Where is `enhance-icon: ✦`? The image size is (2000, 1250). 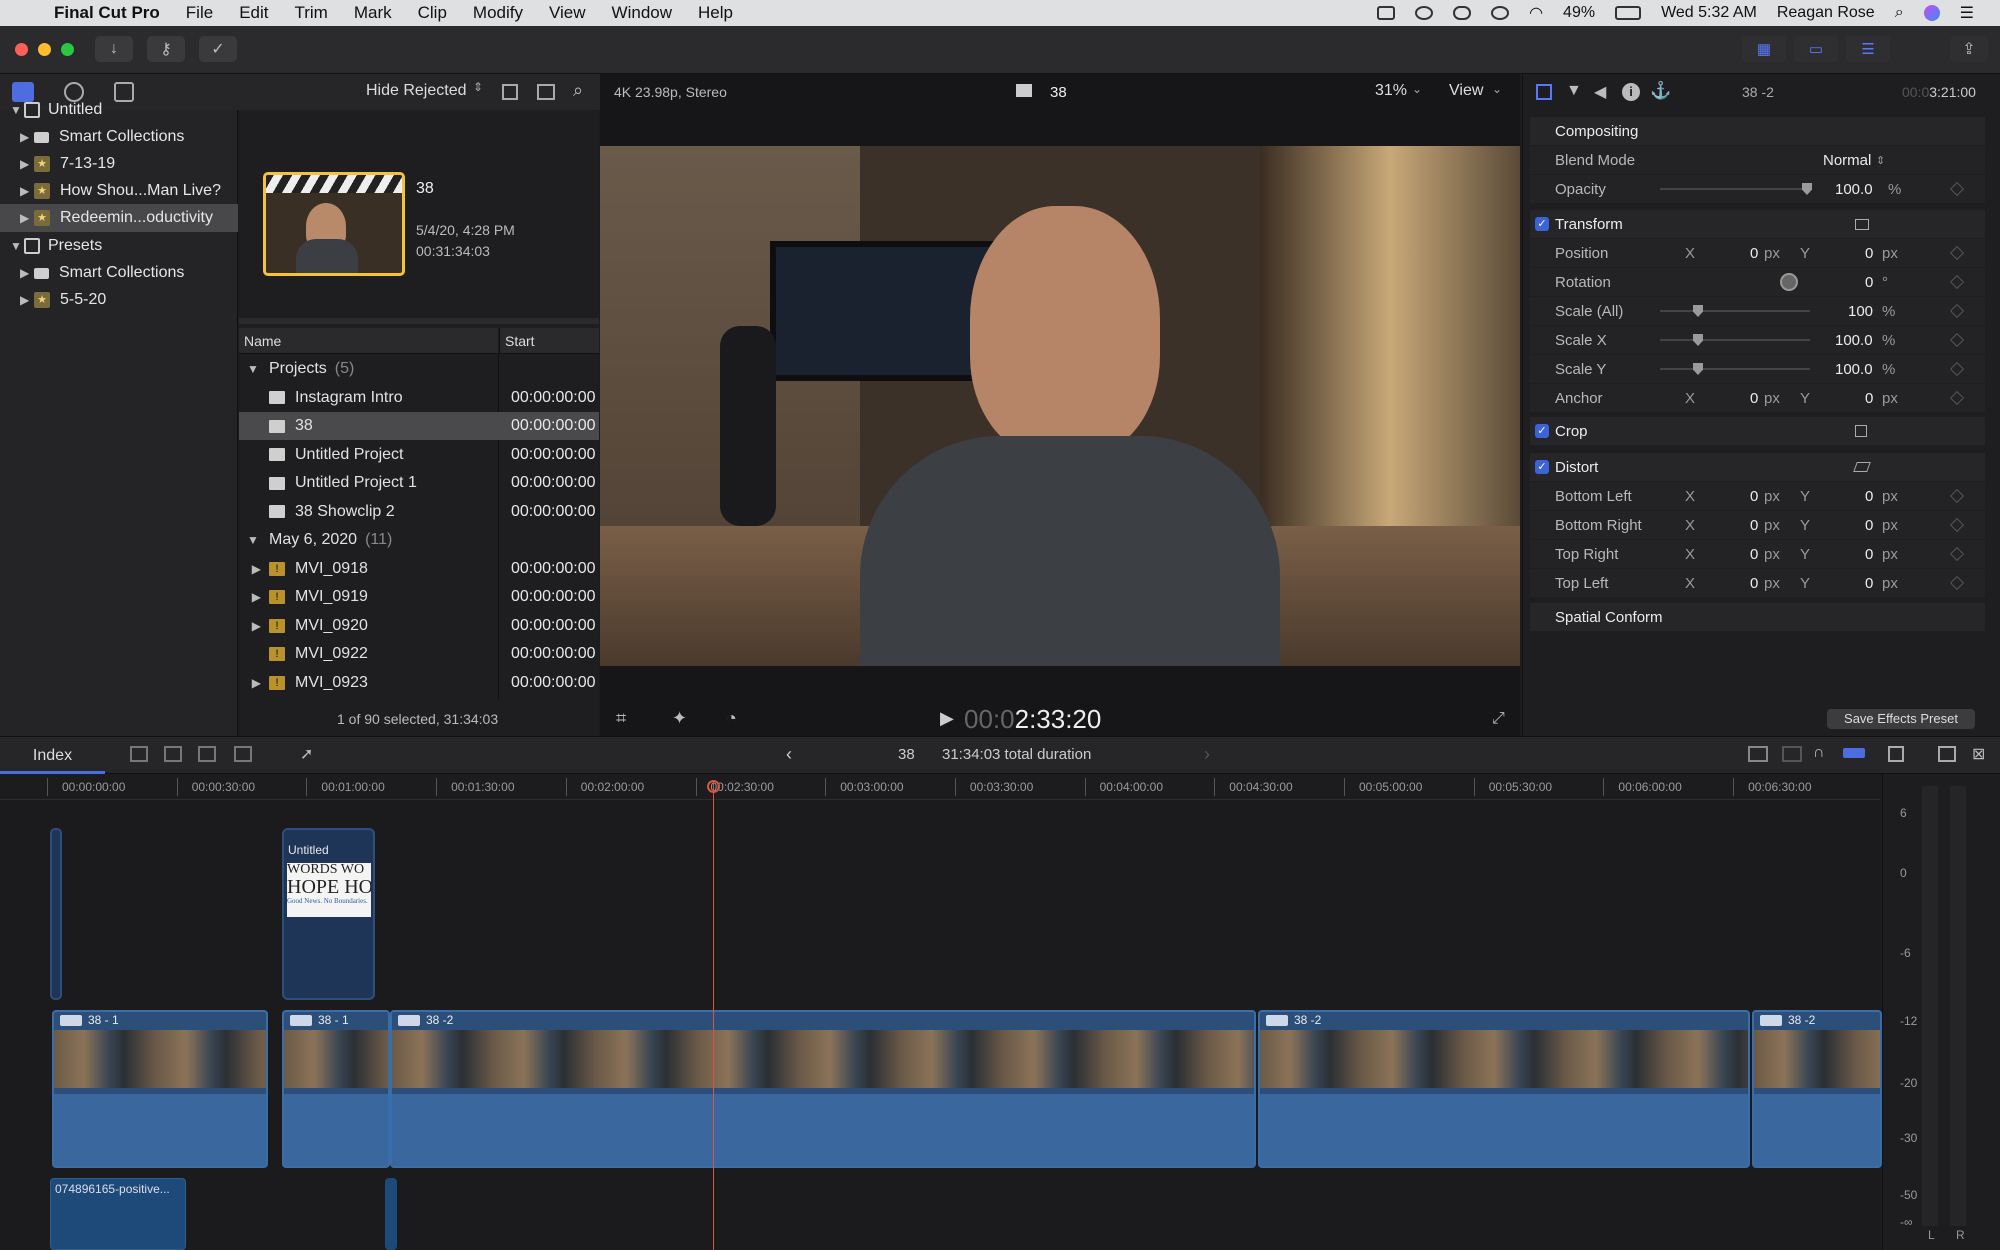
enhance-icon: ✦ is located at coordinates (679, 718).